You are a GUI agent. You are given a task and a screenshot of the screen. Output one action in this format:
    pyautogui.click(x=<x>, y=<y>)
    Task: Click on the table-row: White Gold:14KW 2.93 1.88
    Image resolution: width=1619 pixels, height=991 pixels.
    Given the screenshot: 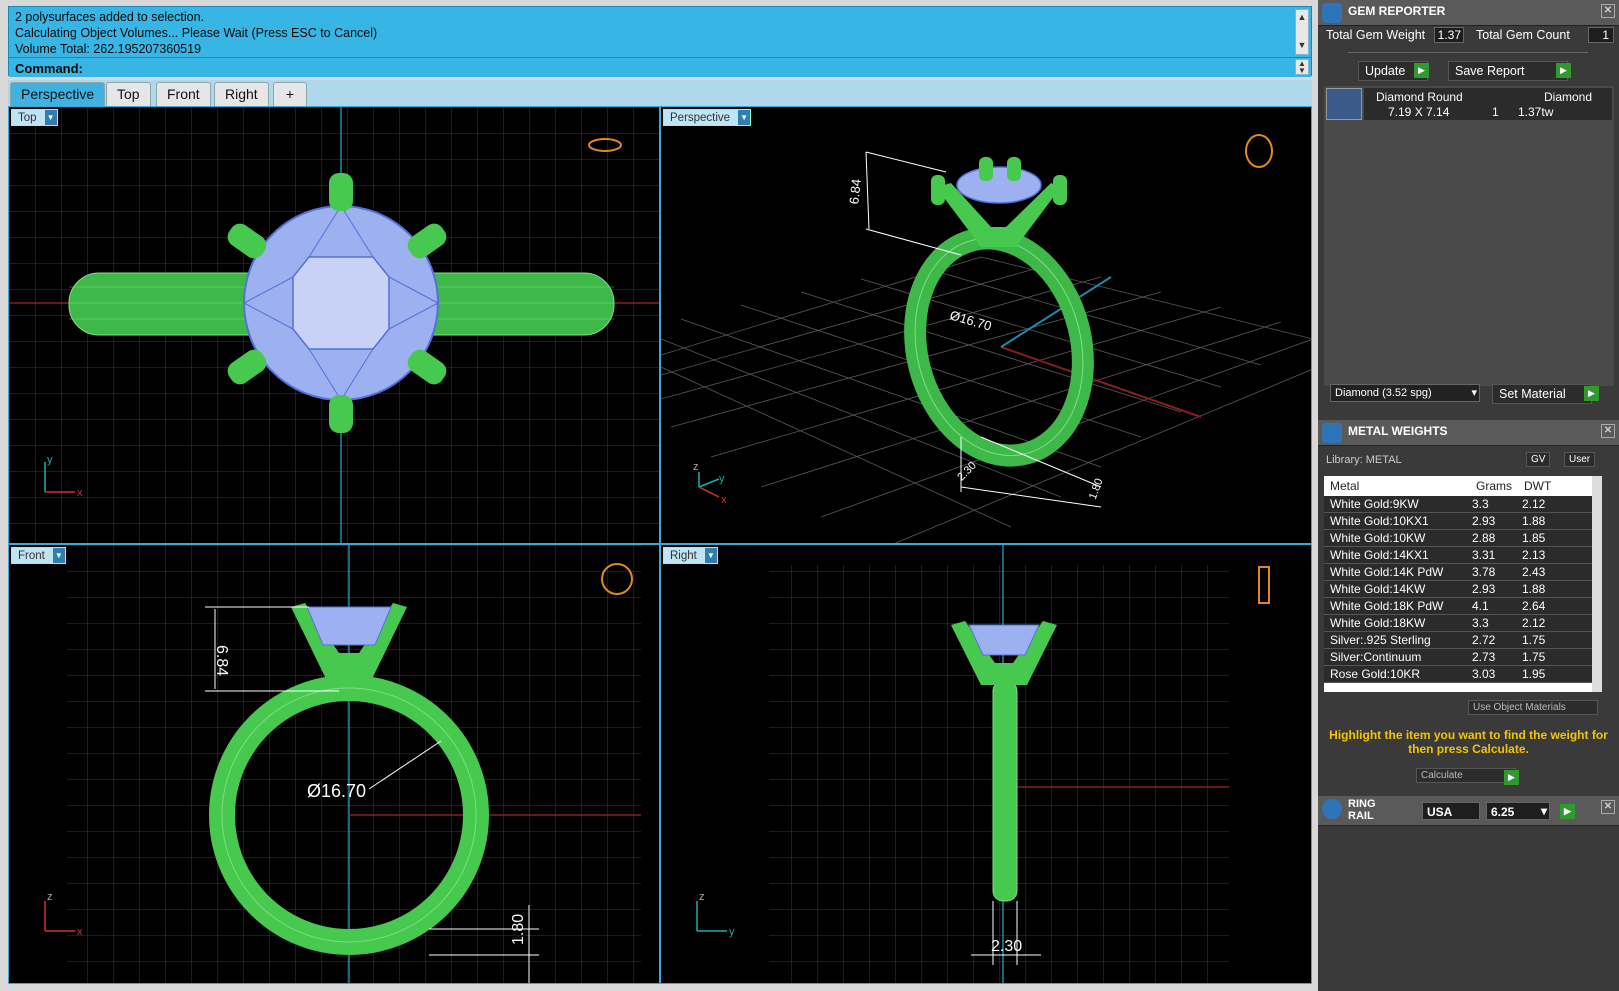 What is the action you would take?
    pyautogui.click(x=1459, y=589)
    